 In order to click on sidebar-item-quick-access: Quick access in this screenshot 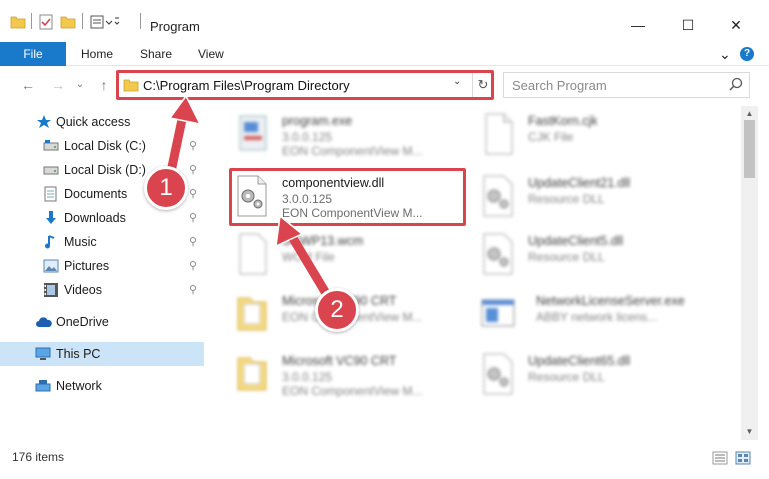, I will do `click(102, 122)`.